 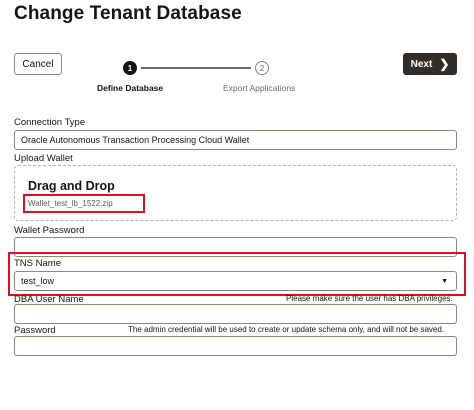 What do you see at coordinates (38, 64) in the screenshot?
I see `cancel-button: Cancel` at bounding box center [38, 64].